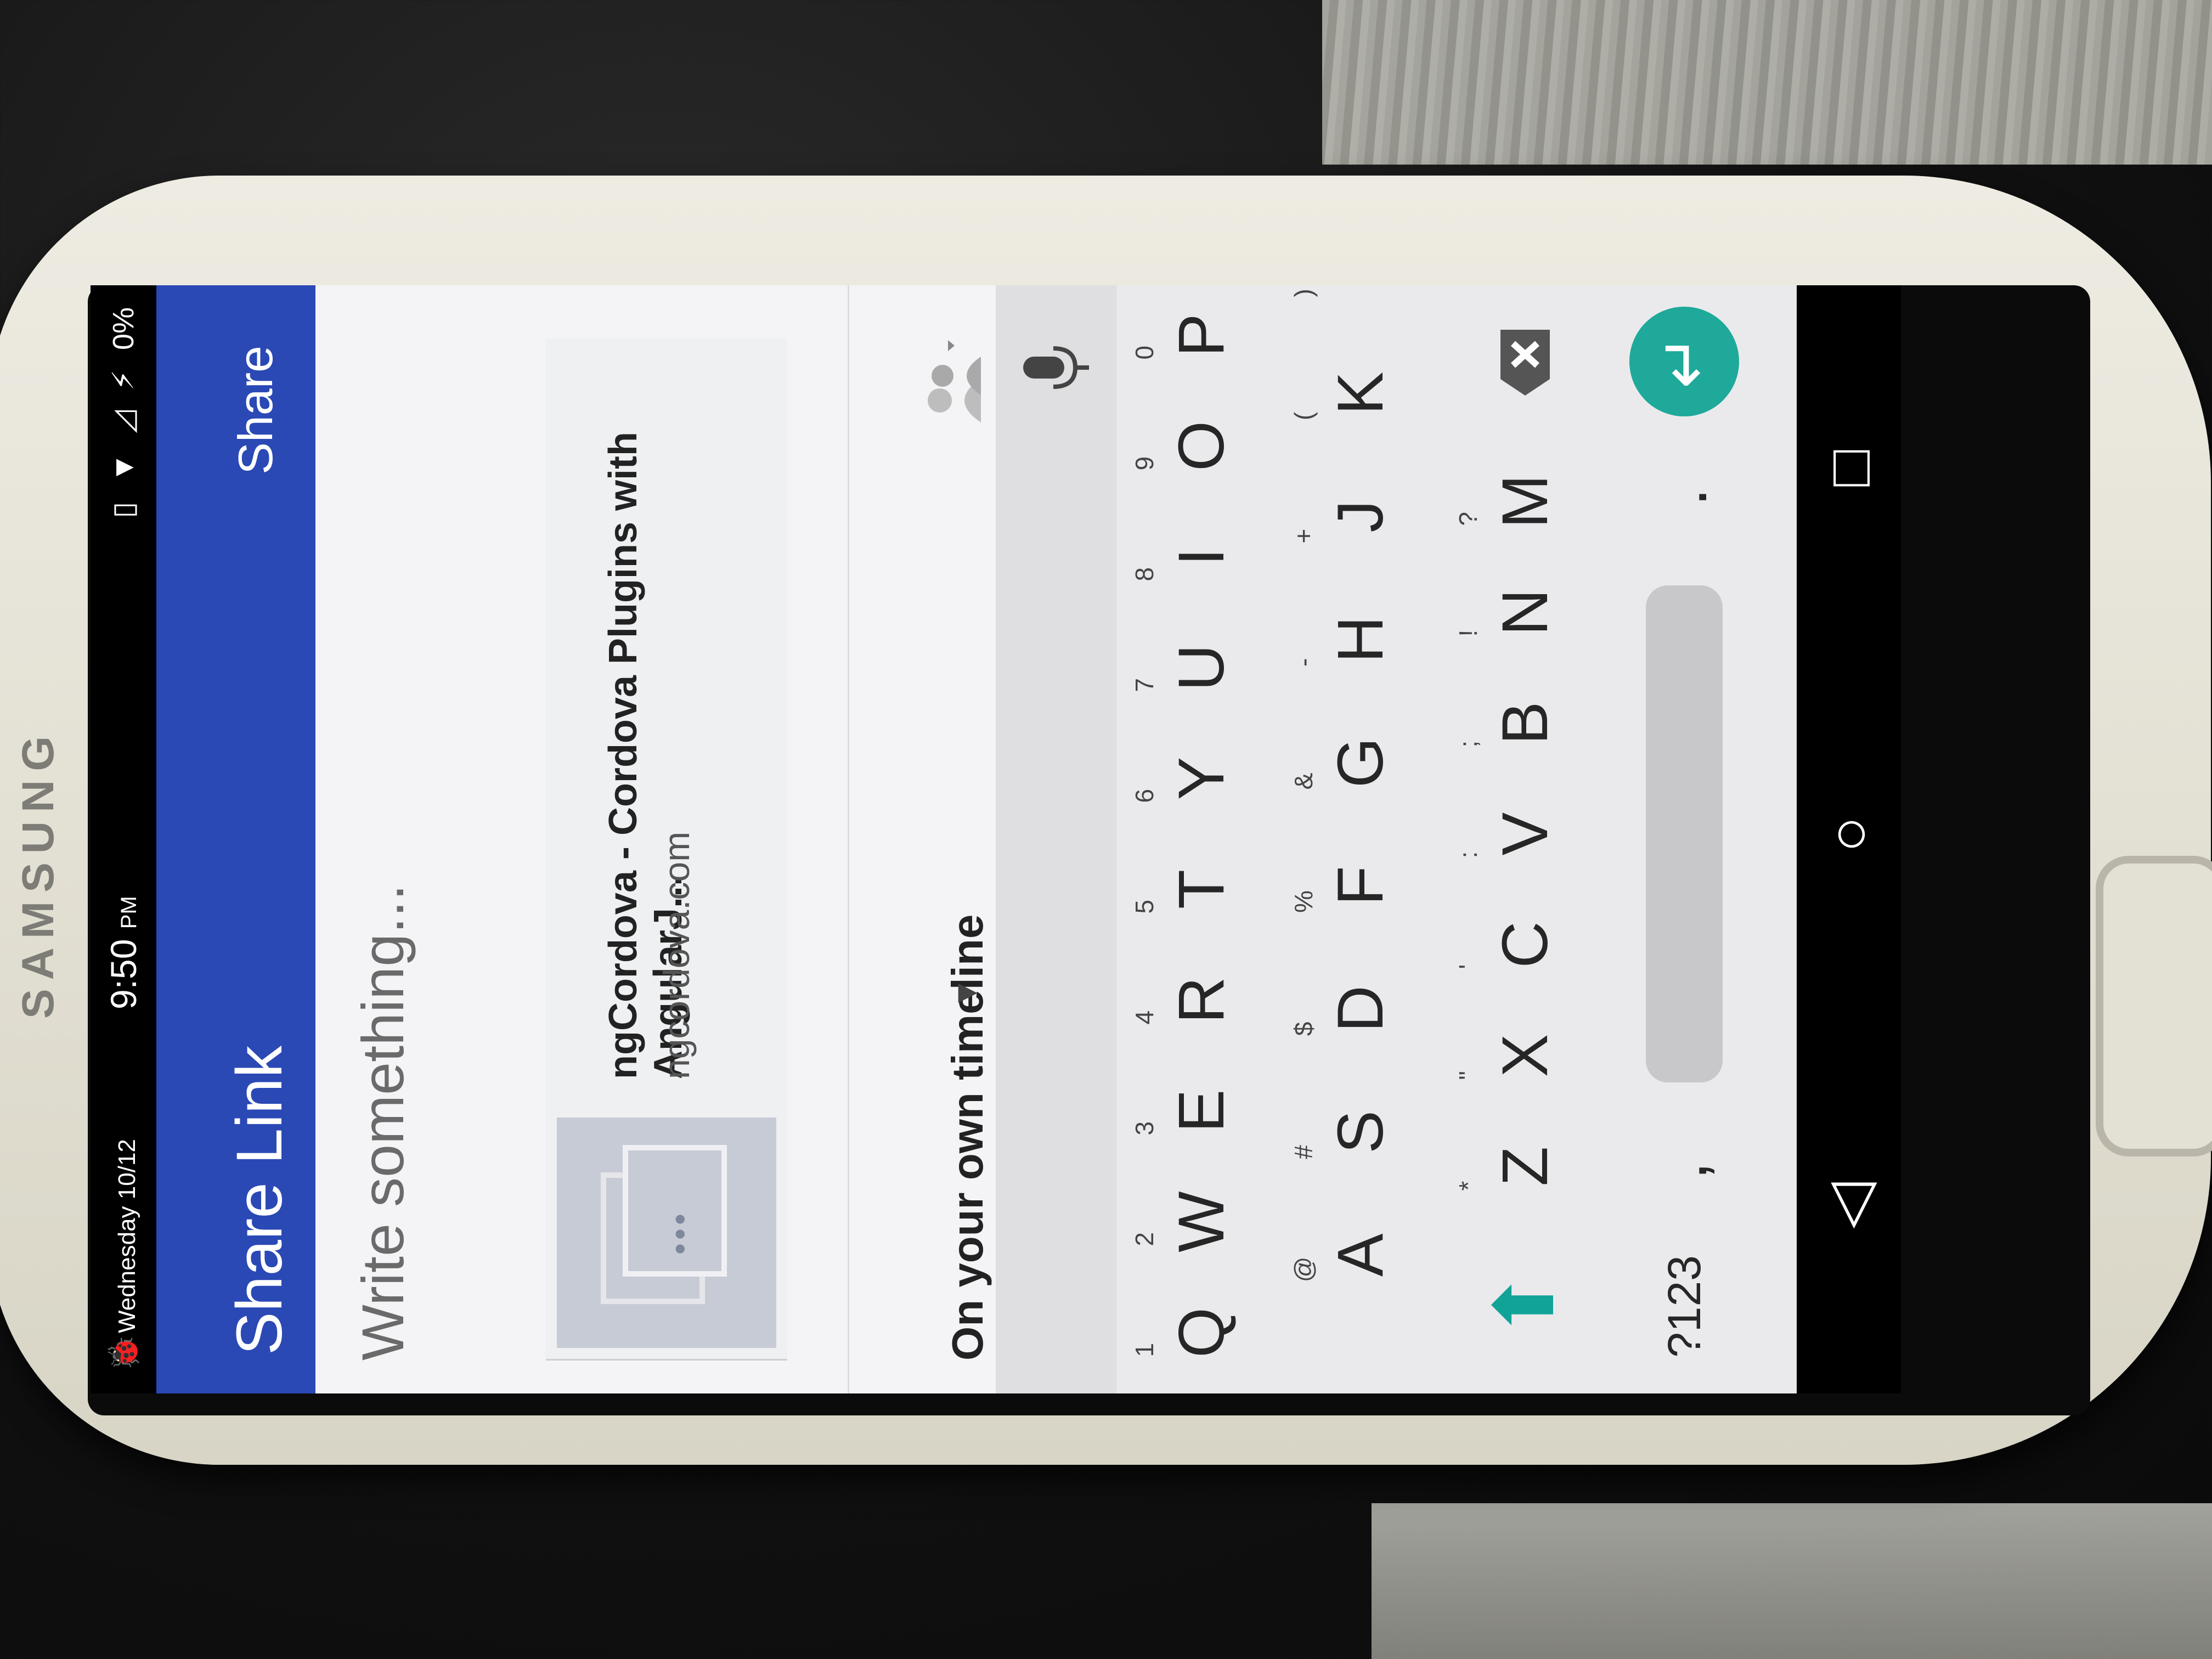 This screenshot has height=1659, width=2212. I want to click on status-date: Wednesday 10/12, so click(127, 1236).